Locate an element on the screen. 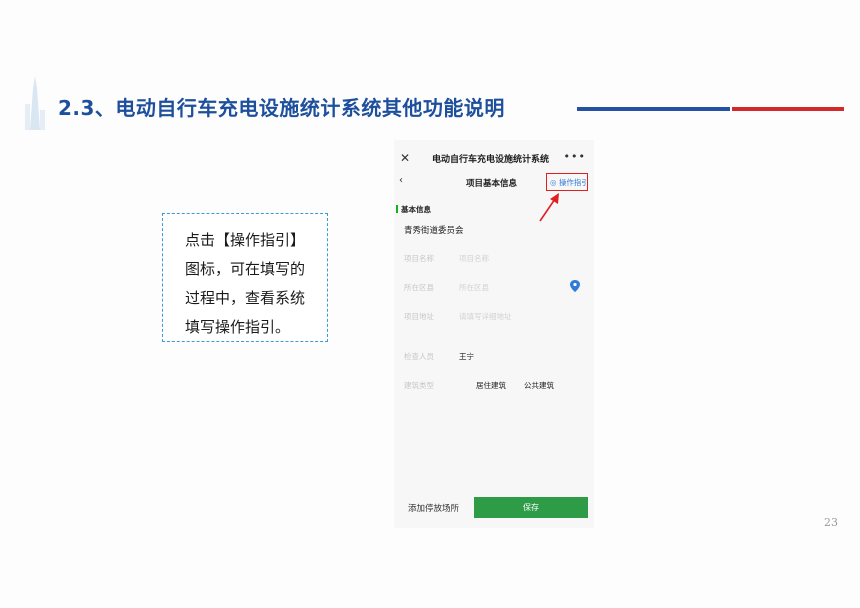 The height and width of the screenshot is (608, 860). field-label: 检查人员 is located at coordinates (419, 356).